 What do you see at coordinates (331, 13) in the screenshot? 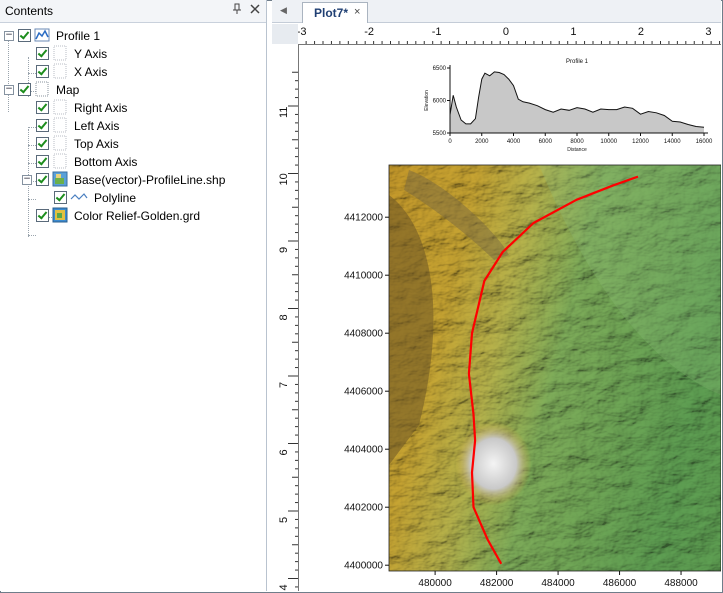
I see `tab-label: Plot7*` at bounding box center [331, 13].